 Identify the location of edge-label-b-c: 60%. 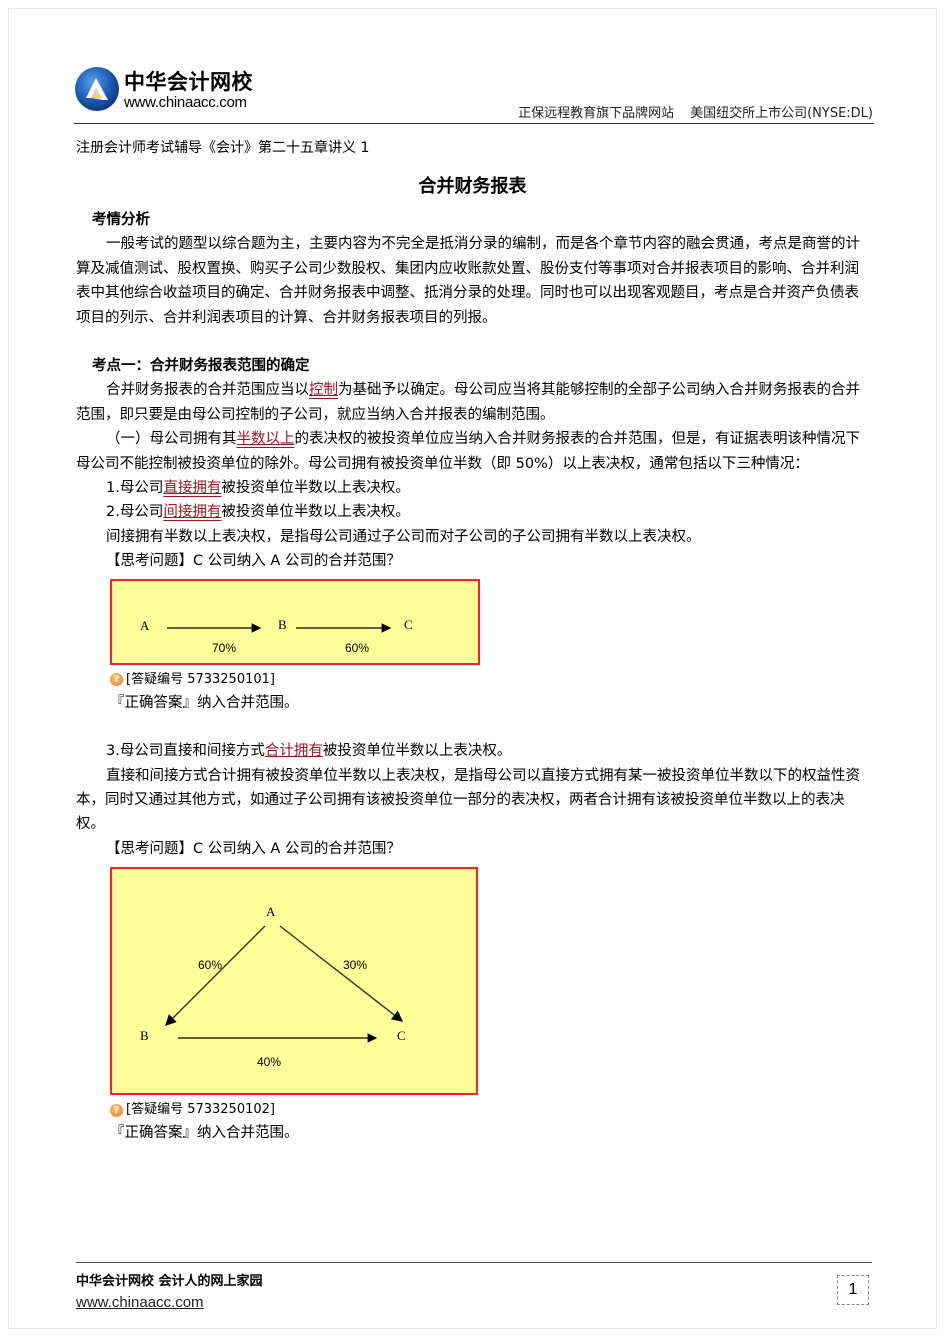
(357, 648).